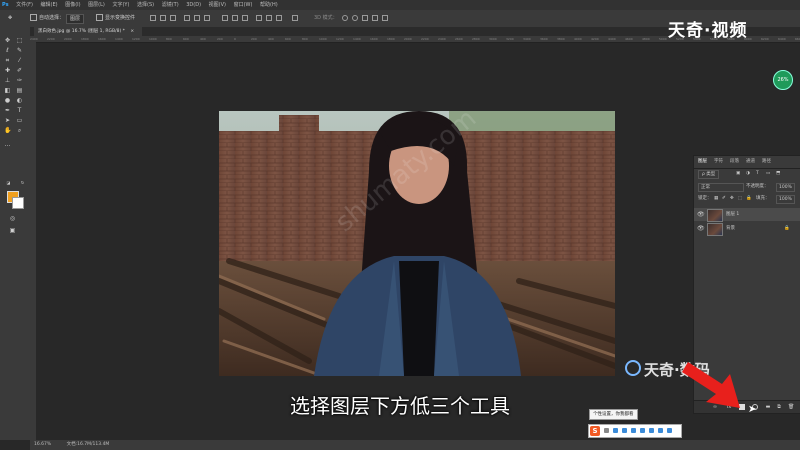  What do you see at coordinates (279, 18) in the screenshot?
I see `distribute-right-icon` at bounding box center [279, 18].